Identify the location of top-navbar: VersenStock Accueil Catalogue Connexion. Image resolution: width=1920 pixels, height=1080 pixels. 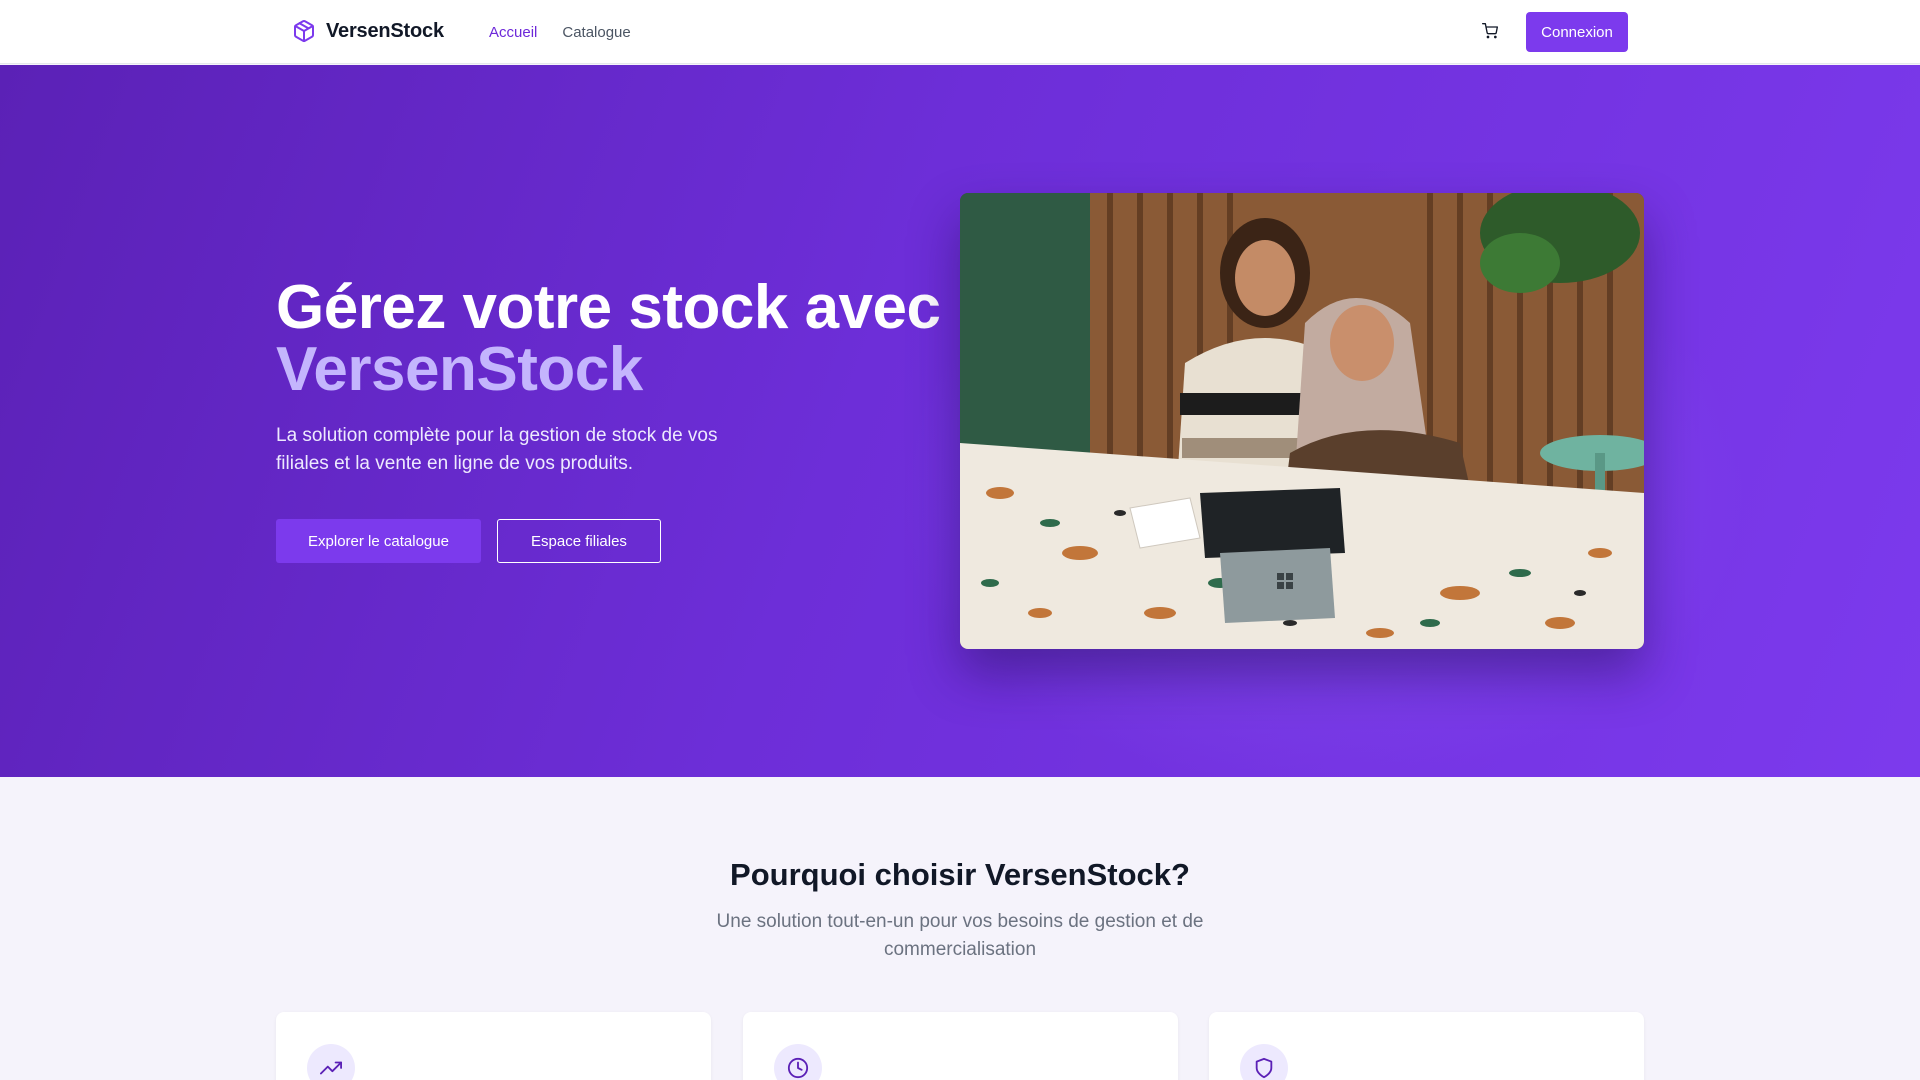
(960, 32).